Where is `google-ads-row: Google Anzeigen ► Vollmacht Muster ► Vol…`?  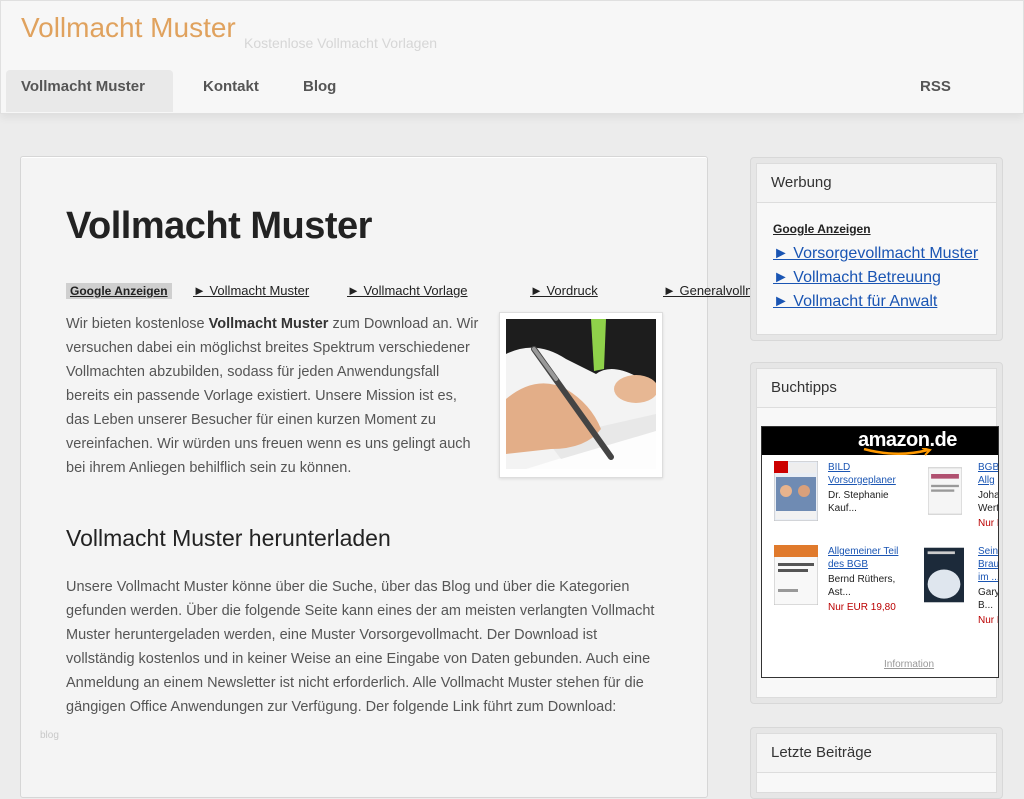
google-ads-row: Google Anzeigen ► Vollmacht Muster ► Vol… is located at coordinates (423, 293).